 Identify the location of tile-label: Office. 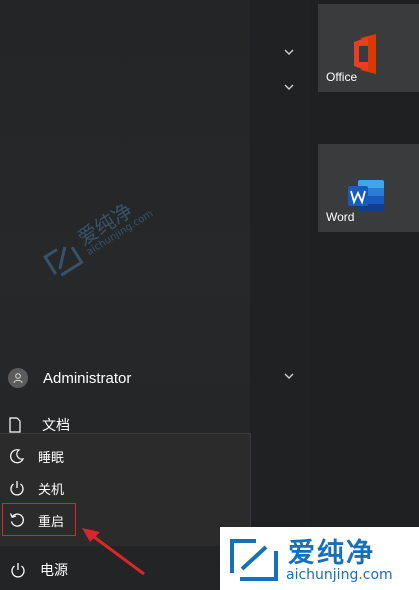
(342, 77).